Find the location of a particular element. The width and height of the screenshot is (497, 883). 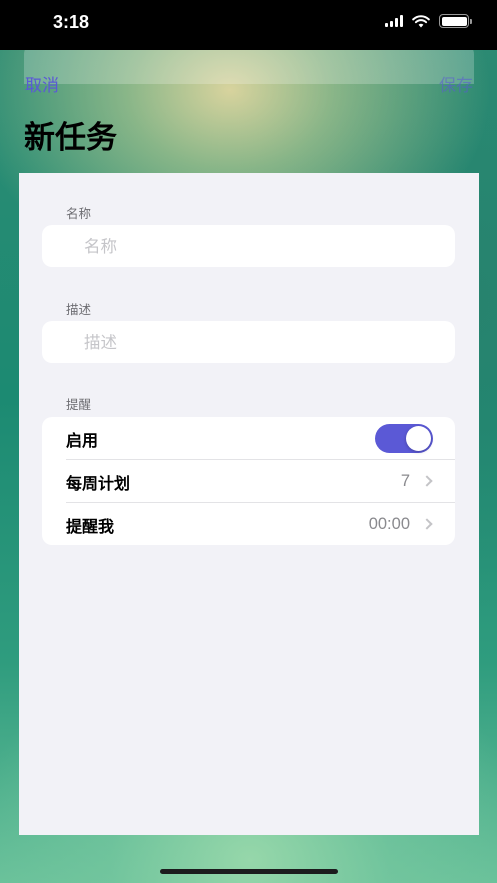

description-input is located at coordinates (248, 342).